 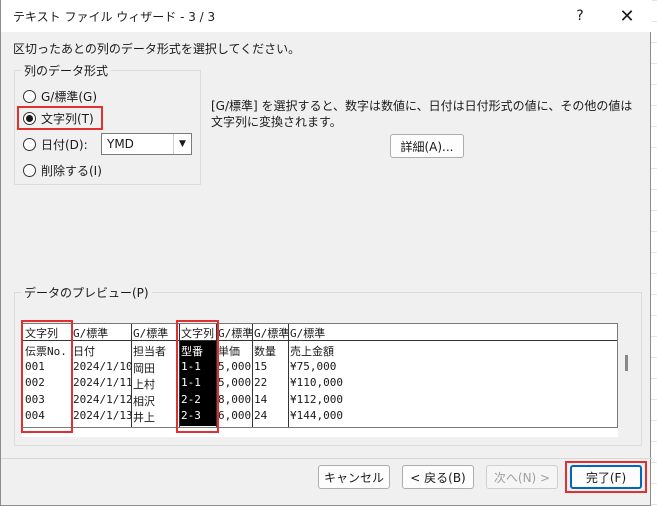 I want to click on date-format-select: YMD ▼, so click(x=146, y=144).